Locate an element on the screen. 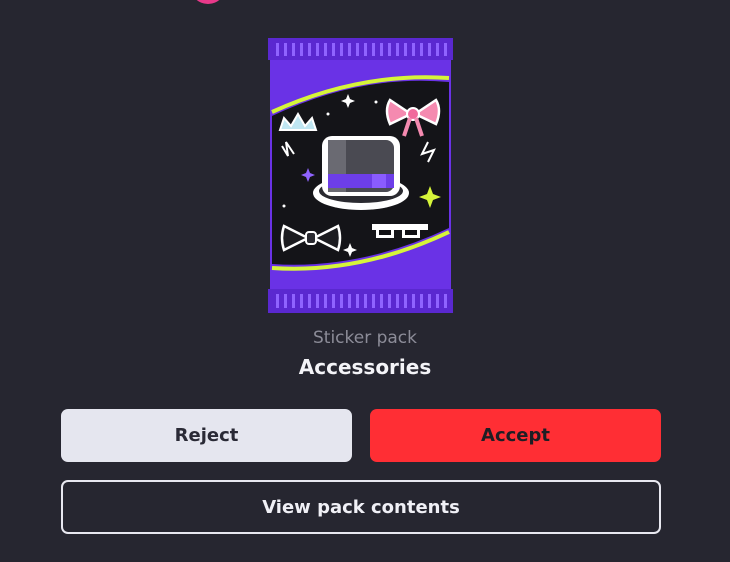  accept-button: Accept is located at coordinates (515, 435).